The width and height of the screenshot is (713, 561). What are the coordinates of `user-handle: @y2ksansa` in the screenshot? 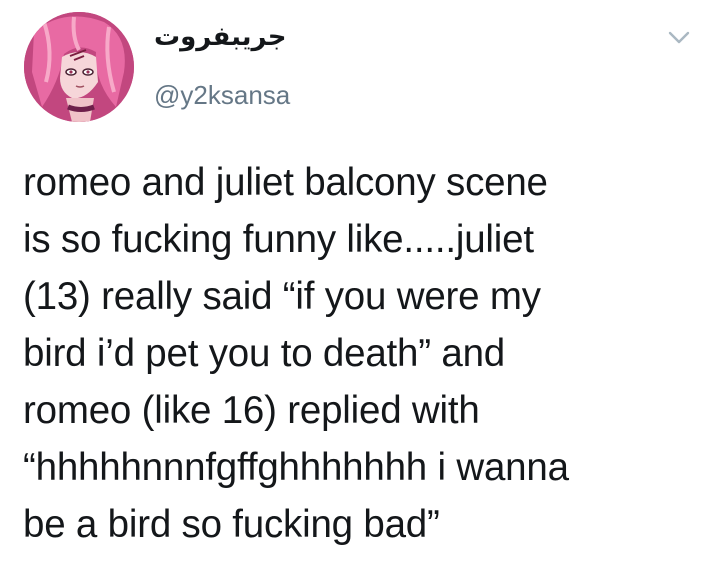 It's located at (222, 95).